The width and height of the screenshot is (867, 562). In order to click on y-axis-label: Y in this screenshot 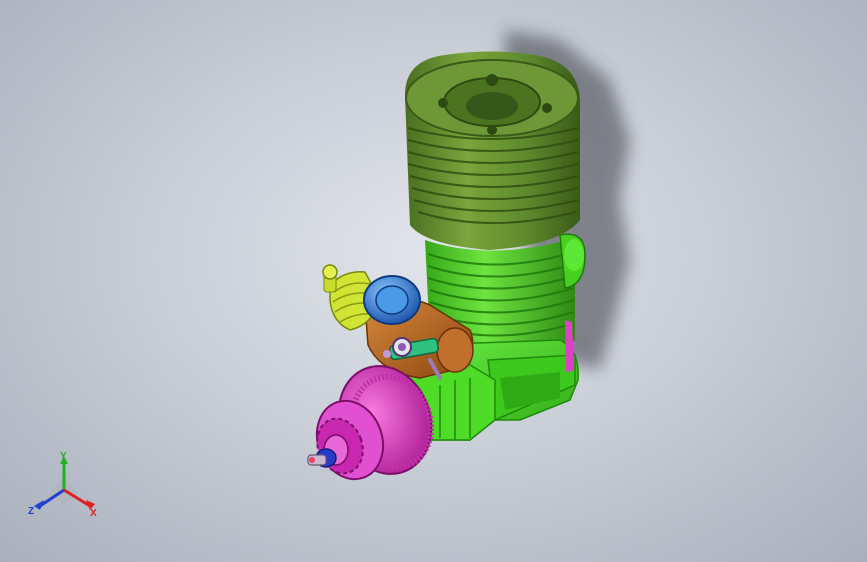, I will do `click(63, 456)`.